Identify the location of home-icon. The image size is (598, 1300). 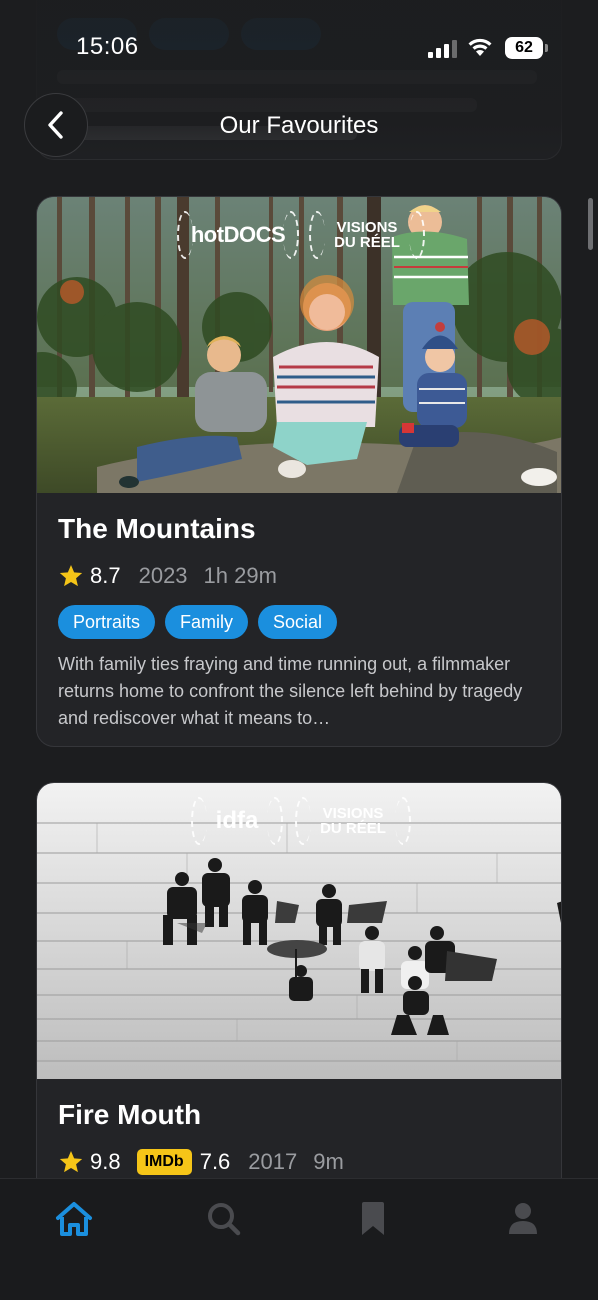
(74, 1219).